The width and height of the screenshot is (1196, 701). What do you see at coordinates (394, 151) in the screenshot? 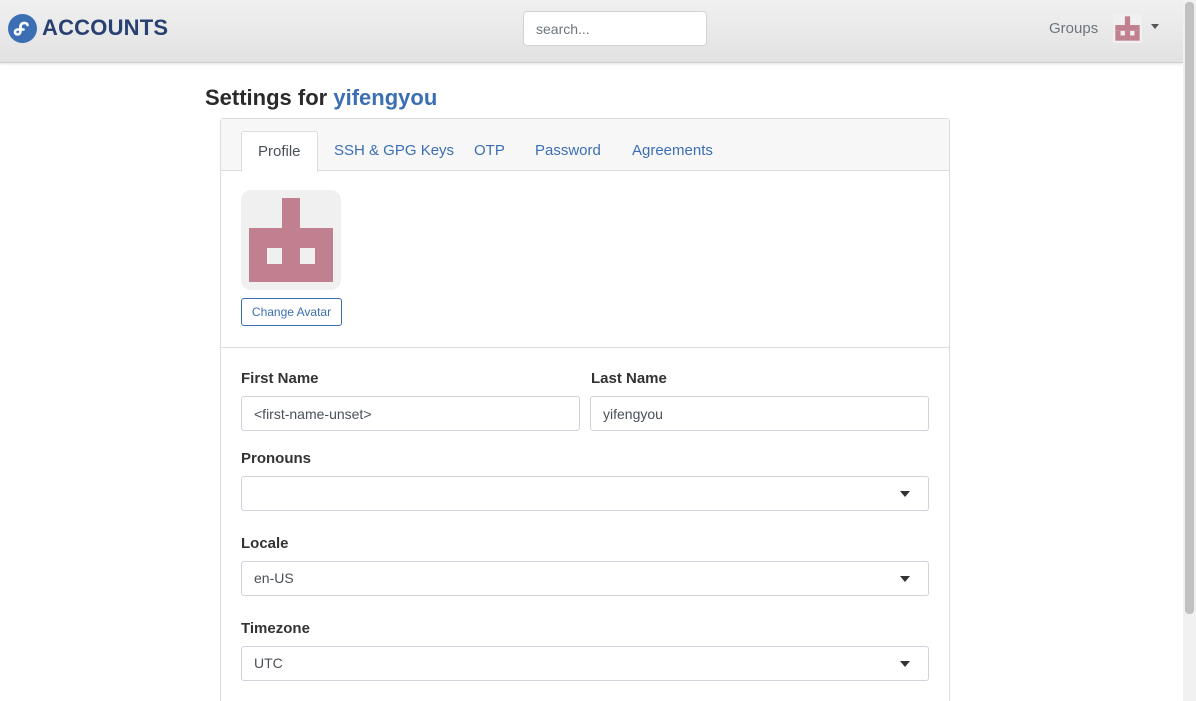
I see `tab-ssh-gpg-keys: SSH & GPG Keys` at bounding box center [394, 151].